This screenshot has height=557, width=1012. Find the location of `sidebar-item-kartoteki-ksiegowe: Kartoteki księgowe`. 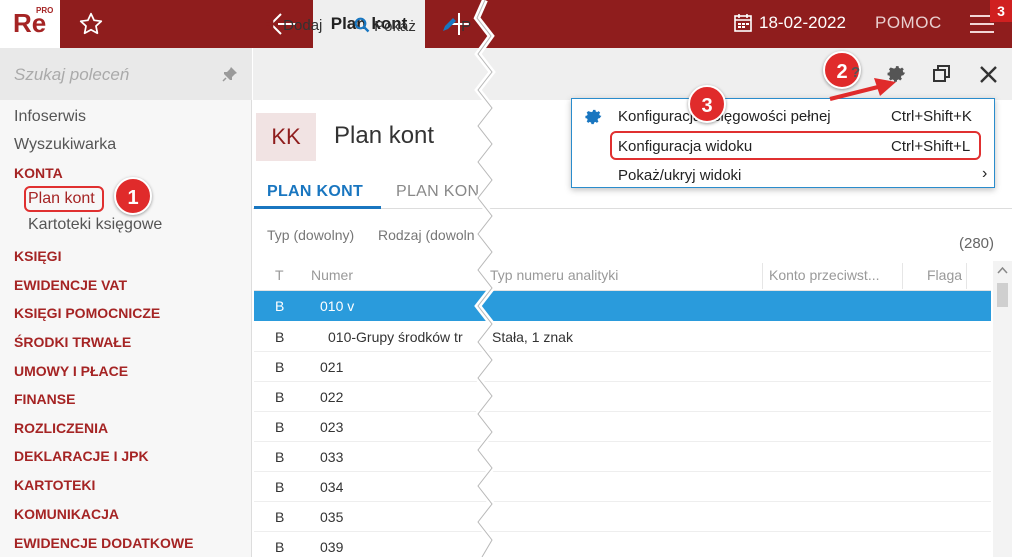

sidebar-item-kartoteki-ksiegowe: Kartoteki księgowe is located at coordinates (95, 225).